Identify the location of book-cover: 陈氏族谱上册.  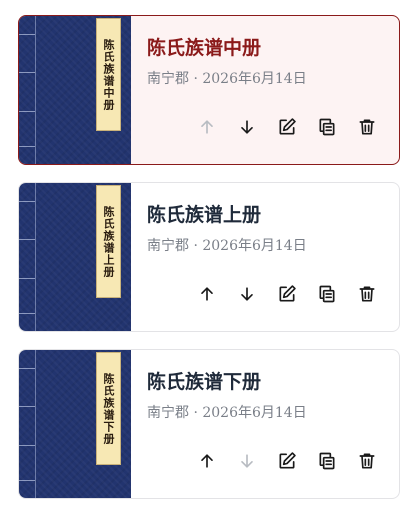
(75, 257).